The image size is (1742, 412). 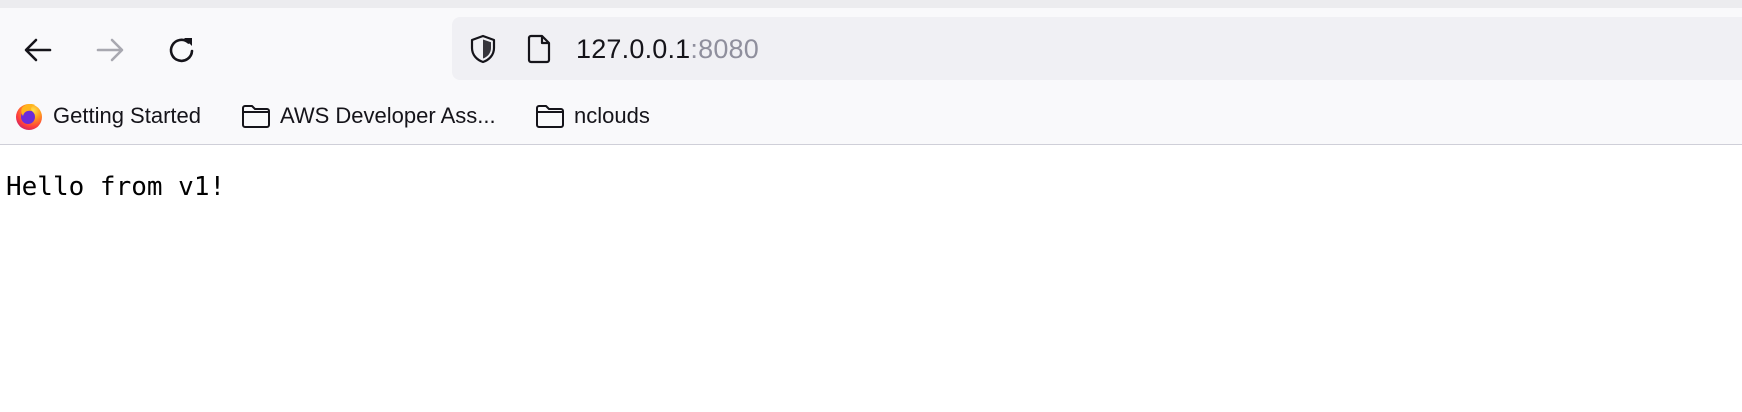 I want to click on page-body-text: Hello from v1!, so click(x=116, y=187).